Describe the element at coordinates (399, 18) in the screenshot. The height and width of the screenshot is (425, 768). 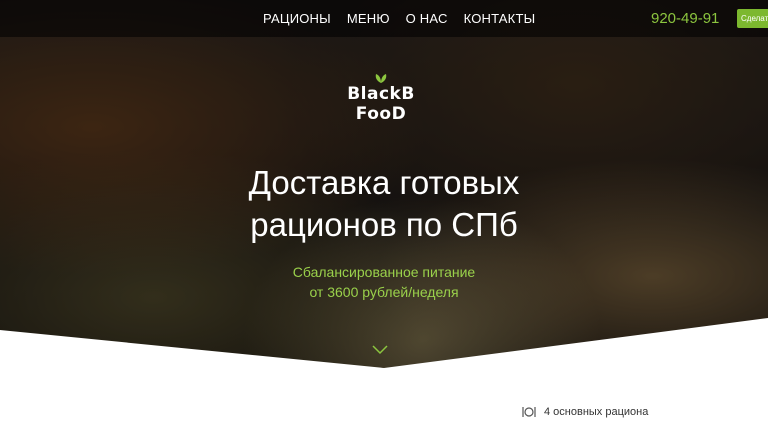
I see `main-nav: РАЦИОНЫ МЕНЮ О НАС КОНТАКТЫ` at that location.